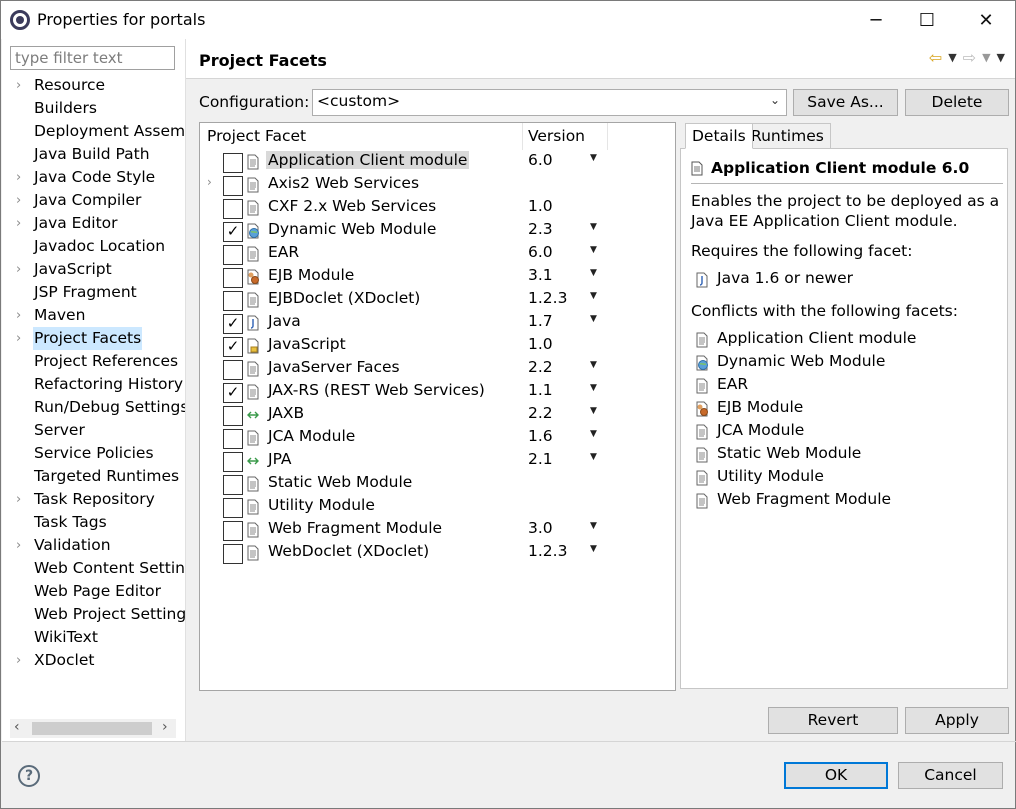 The image size is (1016, 809). I want to click on facet-row: ✓ Java 1.7 ▼, so click(437, 322).